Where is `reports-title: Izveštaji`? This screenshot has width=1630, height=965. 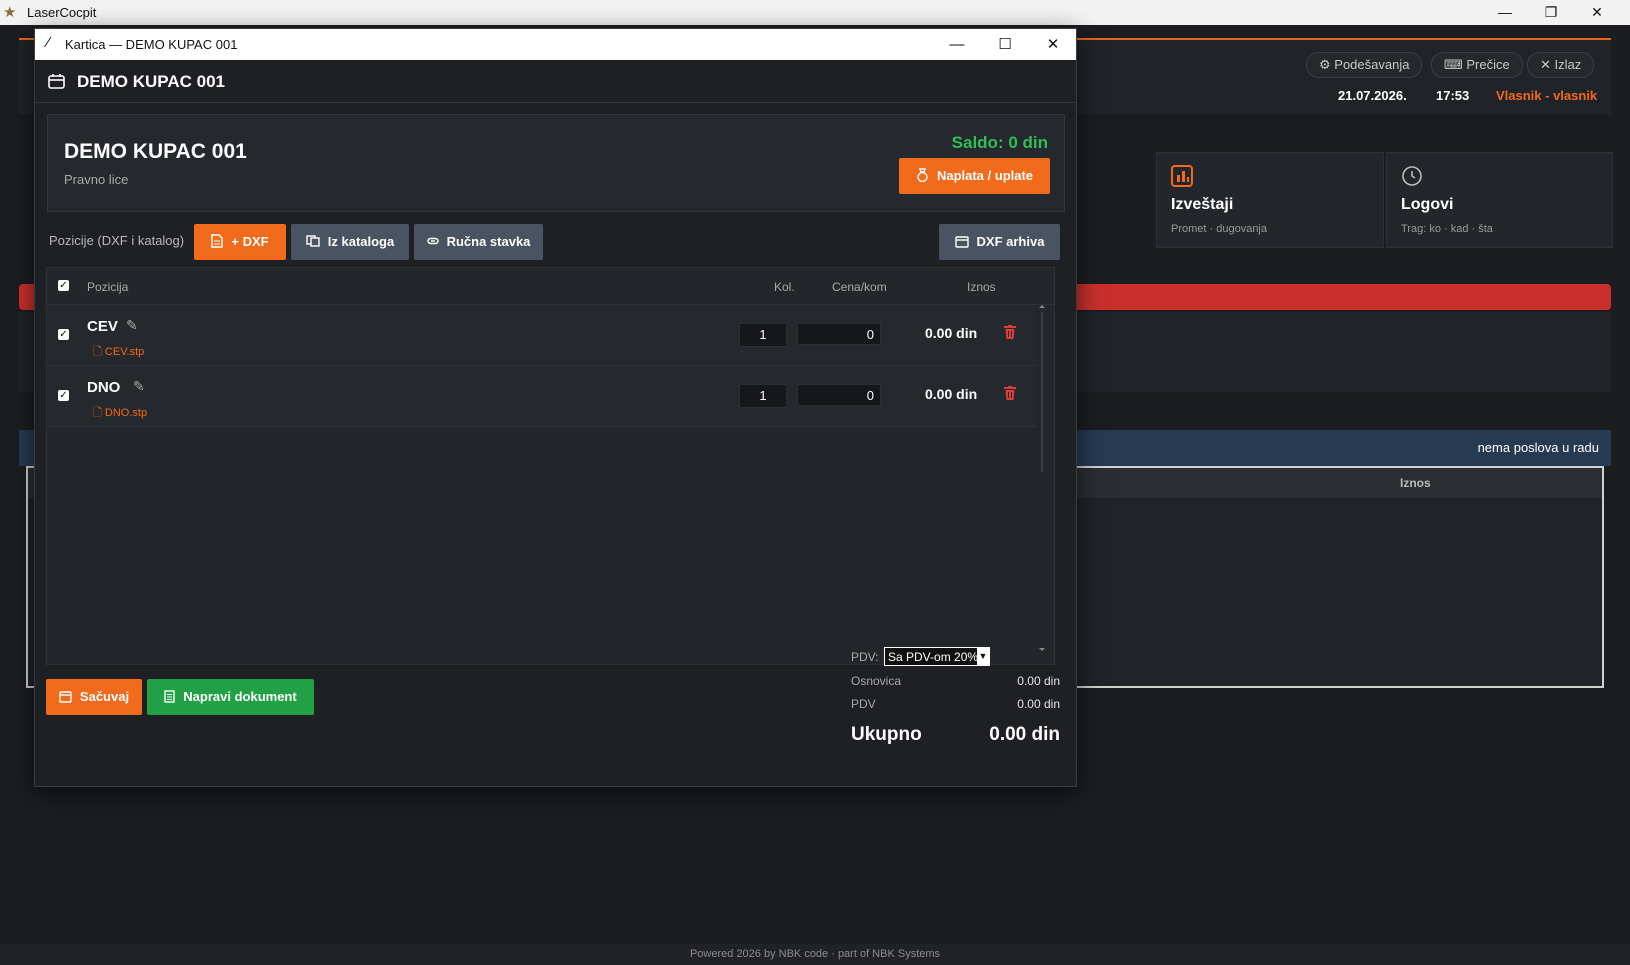
reports-title: Izveštaji is located at coordinates (1202, 204).